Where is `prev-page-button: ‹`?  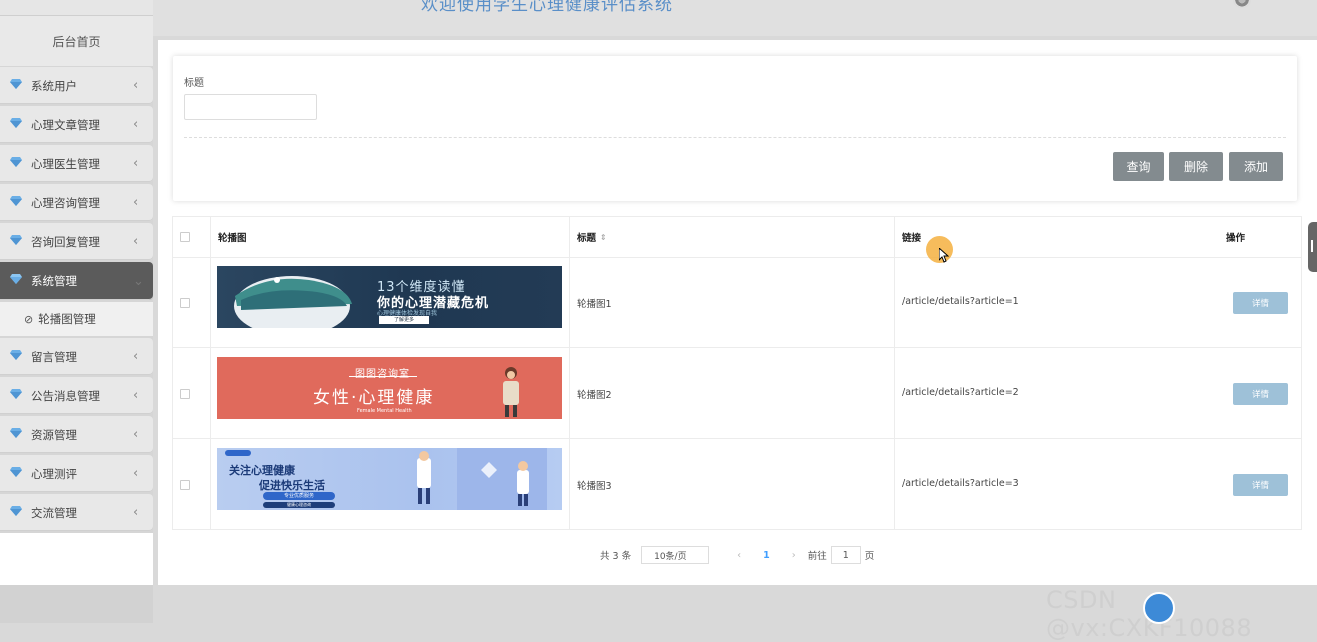 prev-page-button: ‹ is located at coordinates (739, 555).